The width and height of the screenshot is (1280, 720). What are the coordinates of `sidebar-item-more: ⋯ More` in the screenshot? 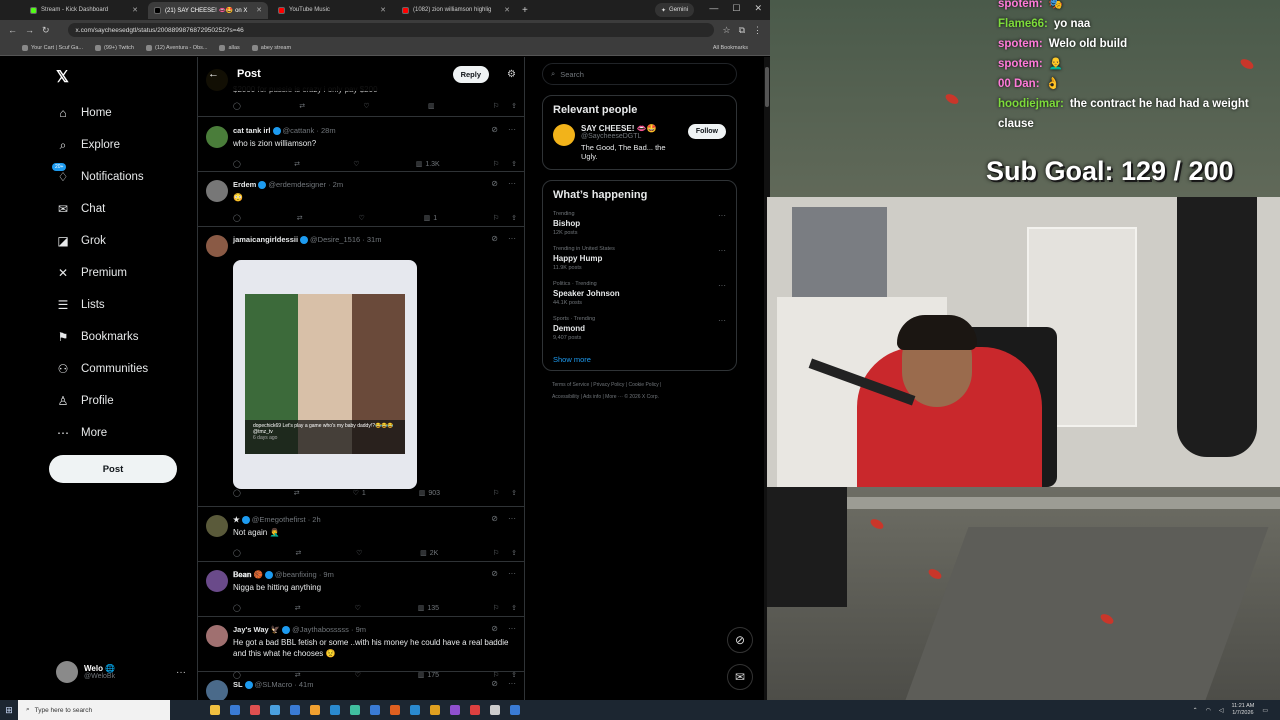 It's located at (98, 433).